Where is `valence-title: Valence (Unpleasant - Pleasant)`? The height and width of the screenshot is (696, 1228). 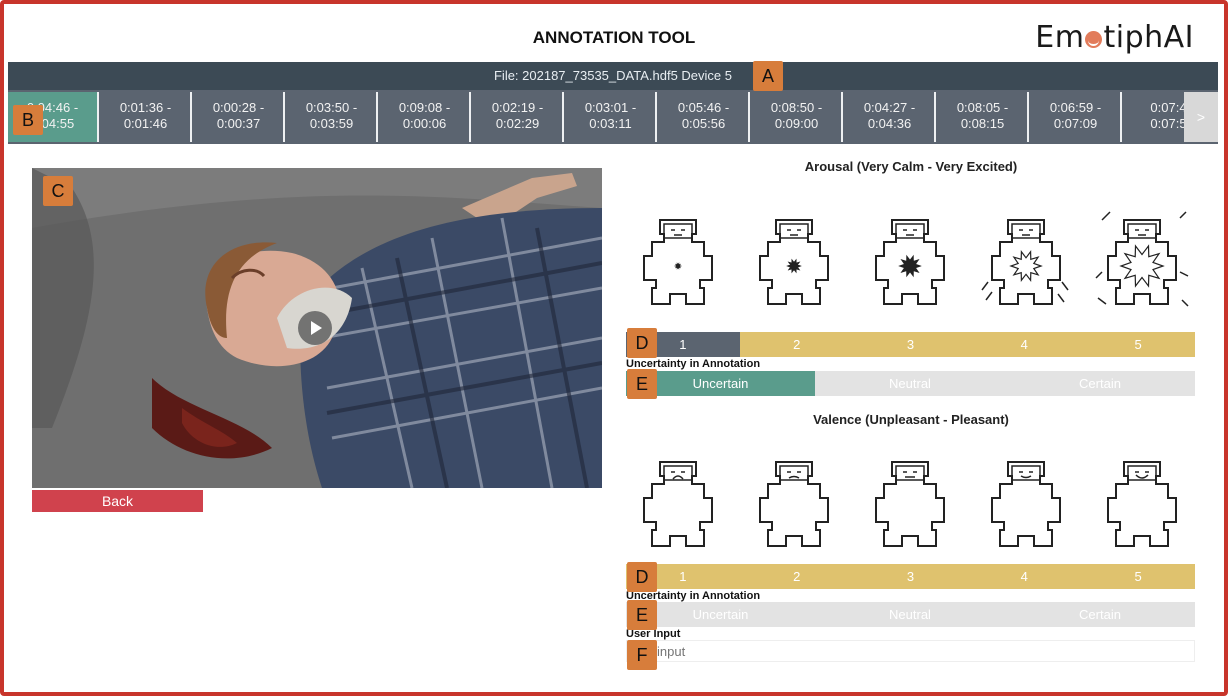 valence-title: Valence (Unpleasant - Pleasant) is located at coordinates (911, 419).